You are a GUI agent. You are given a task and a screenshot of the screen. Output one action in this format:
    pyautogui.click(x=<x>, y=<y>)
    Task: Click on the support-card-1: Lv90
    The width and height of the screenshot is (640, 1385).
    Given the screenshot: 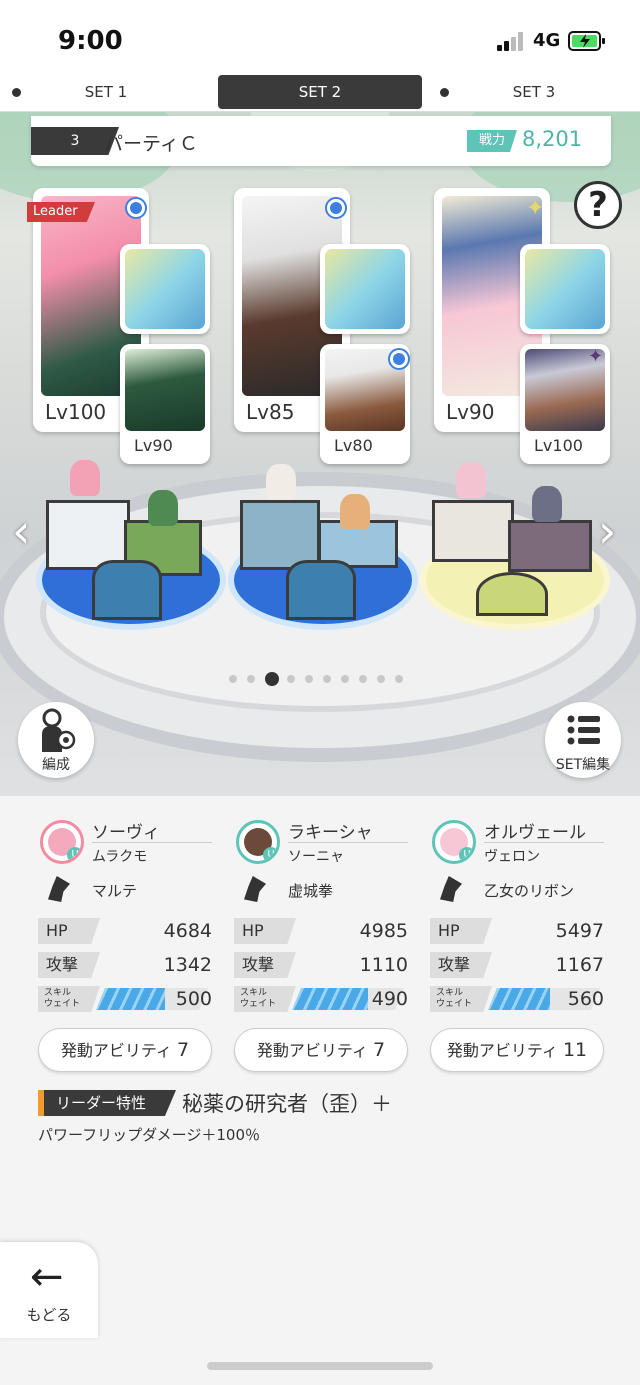 What is the action you would take?
    pyautogui.click(x=165, y=404)
    